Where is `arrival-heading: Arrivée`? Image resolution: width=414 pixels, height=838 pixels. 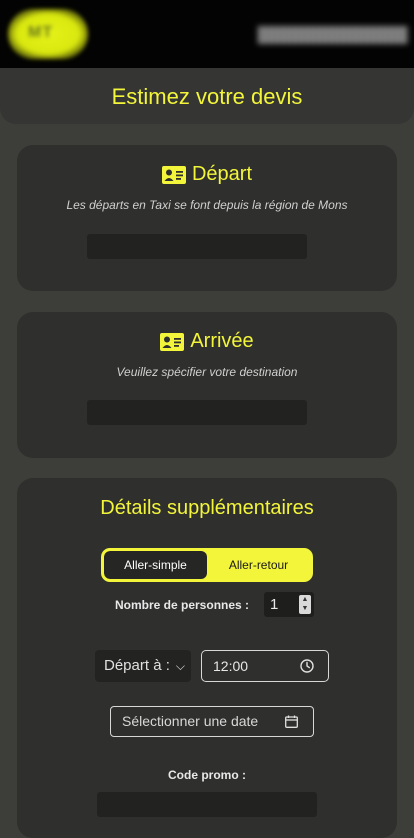 arrival-heading: Arrivée is located at coordinates (222, 341).